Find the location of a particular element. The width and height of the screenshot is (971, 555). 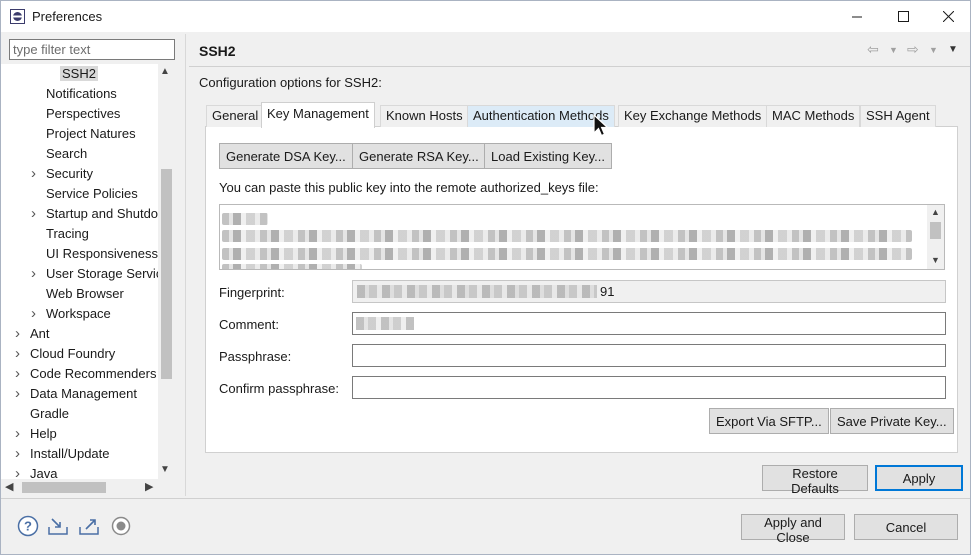

tree-item: Project Natures is located at coordinates (91, 134).